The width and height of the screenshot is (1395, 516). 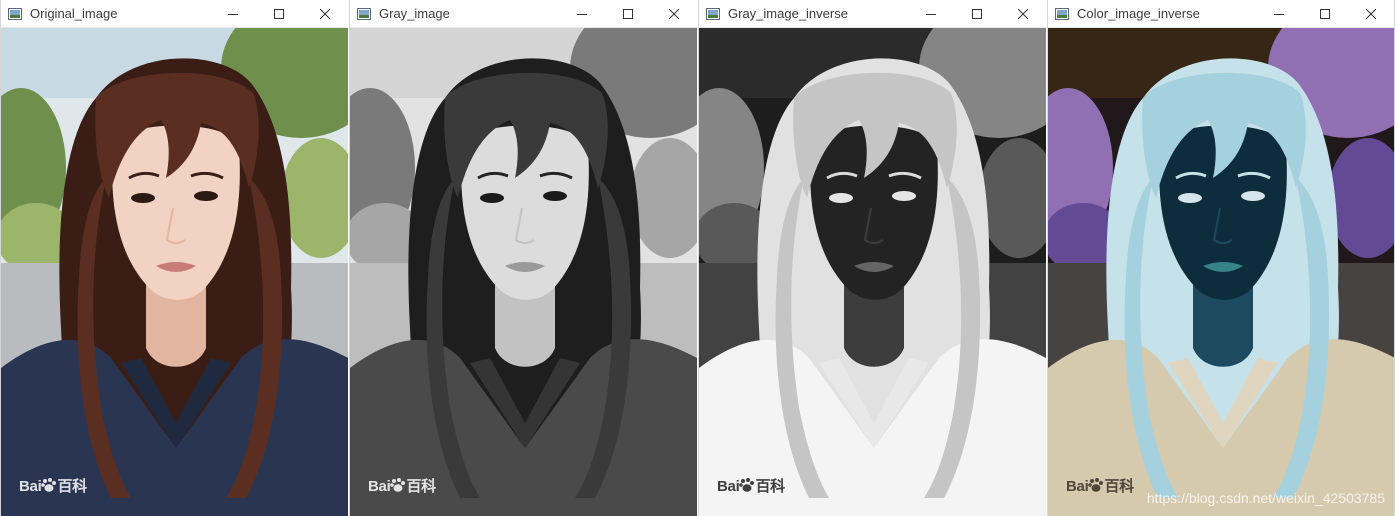 What do you see at coordinates (523, 14) in the screenshot?
I see `title-bar: Gray_image` at bounding box center [523, 14].